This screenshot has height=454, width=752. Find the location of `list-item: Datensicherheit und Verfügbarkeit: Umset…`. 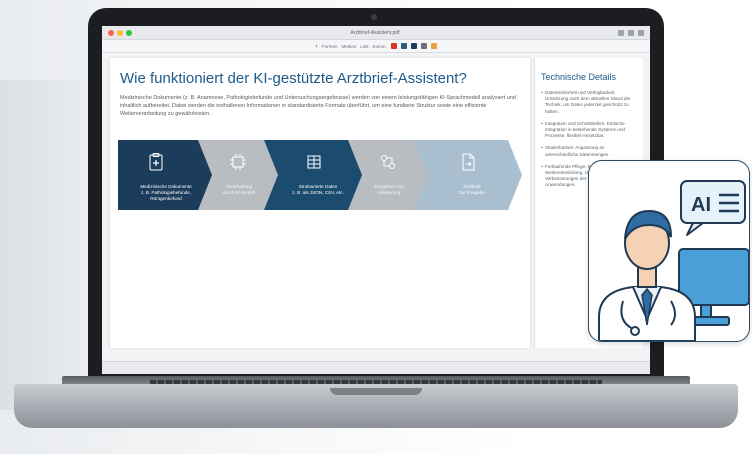

list-item: Datensicherheit und Verfügbarkeit: Umset… is located at coordinates (589, 102).